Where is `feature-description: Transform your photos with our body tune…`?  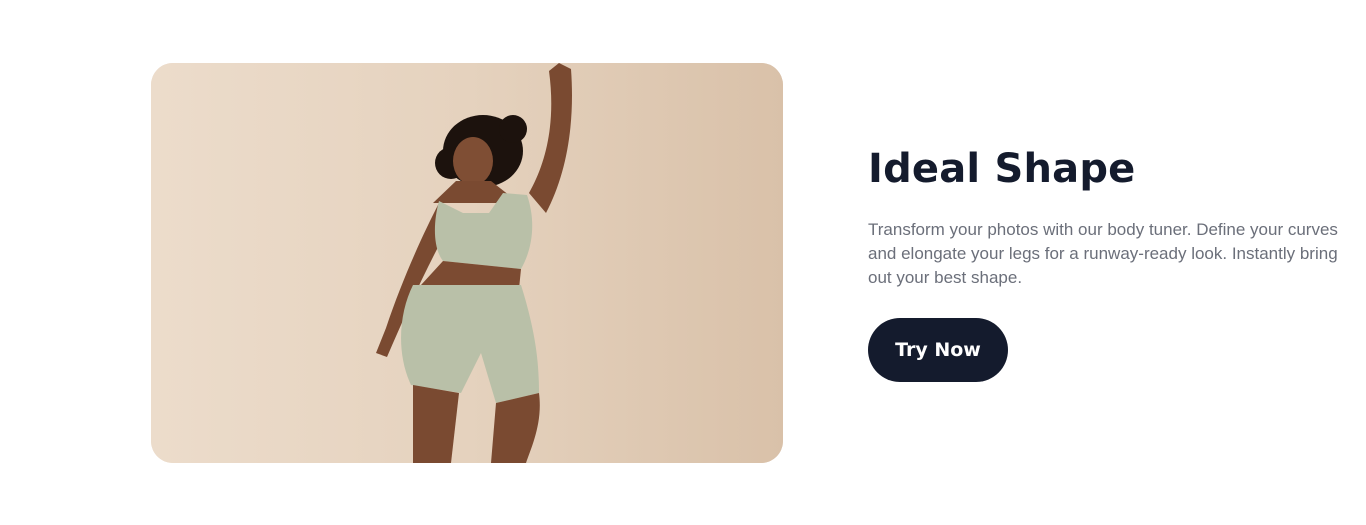
feature-description: Transform your photos with our body tune… is located at coordinates (1103, 253).